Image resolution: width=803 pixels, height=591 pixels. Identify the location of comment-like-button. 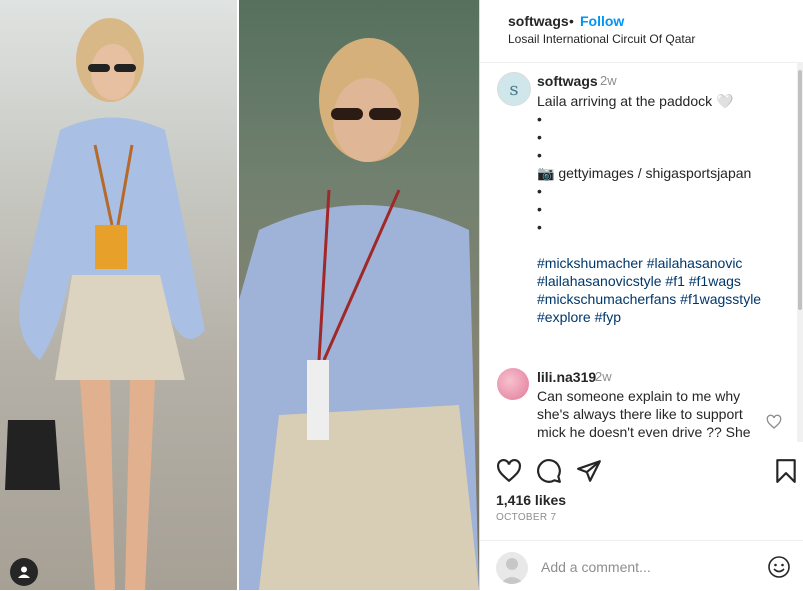
(774, 424).